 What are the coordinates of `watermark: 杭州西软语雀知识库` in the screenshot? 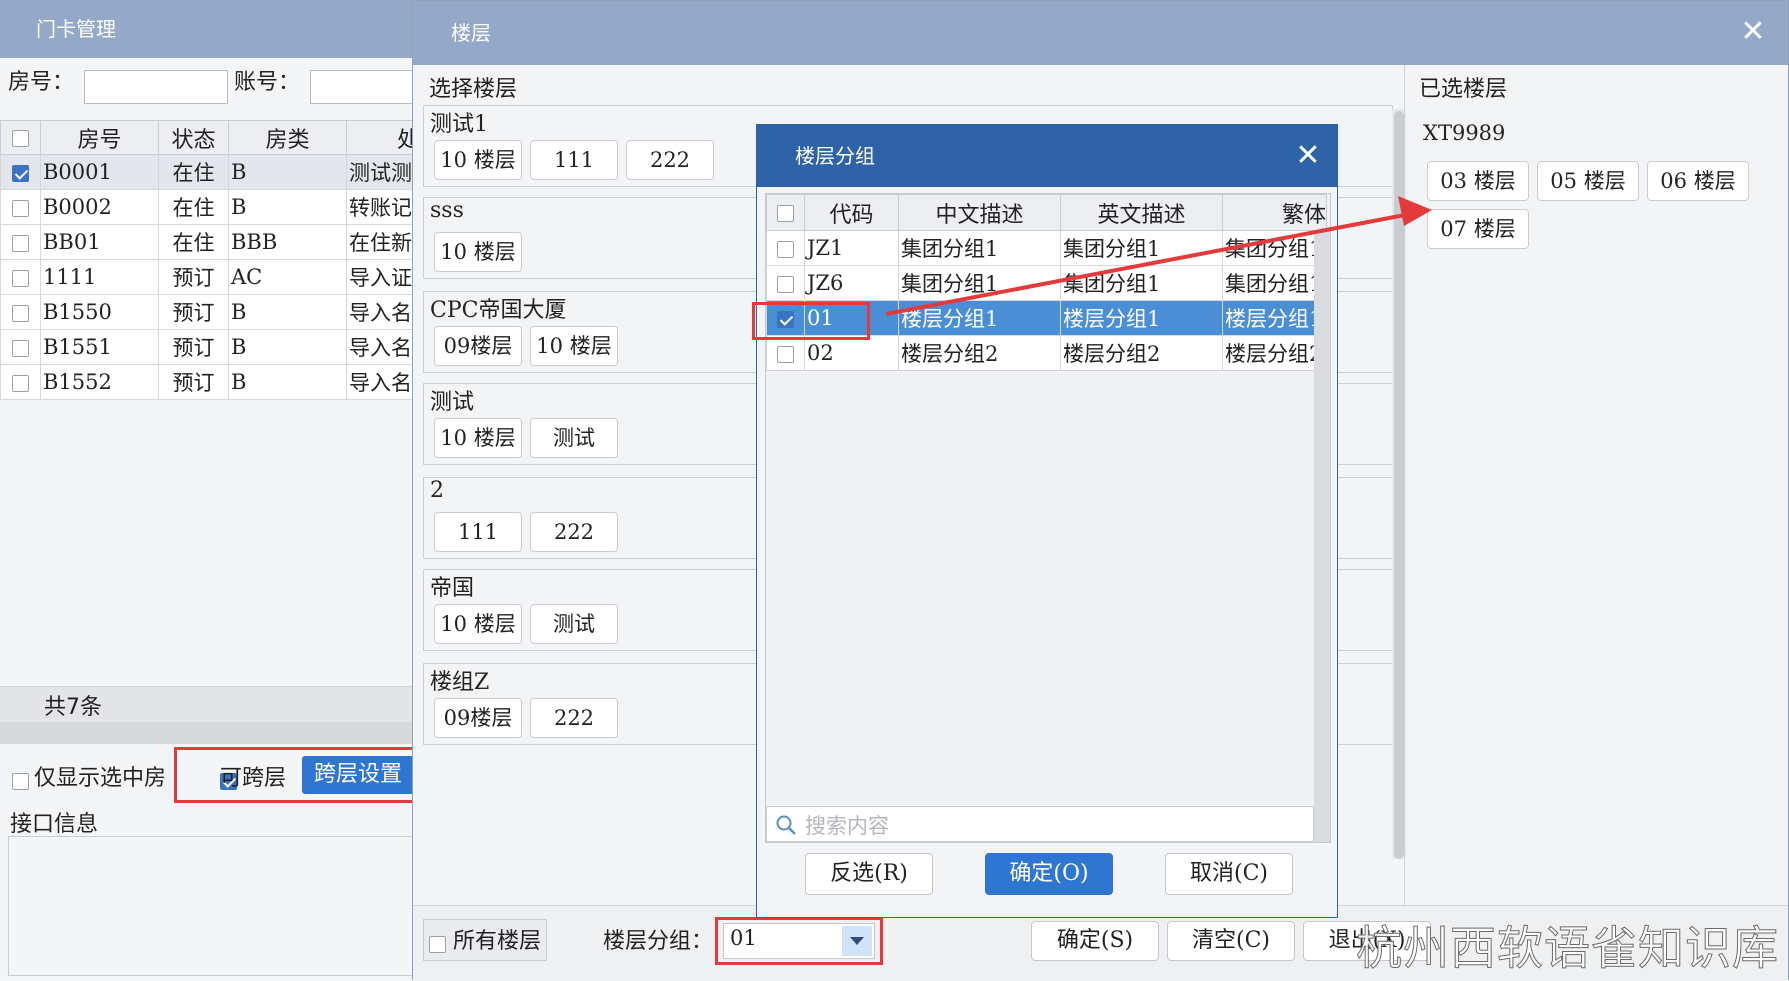 It's located at (1567, 948).